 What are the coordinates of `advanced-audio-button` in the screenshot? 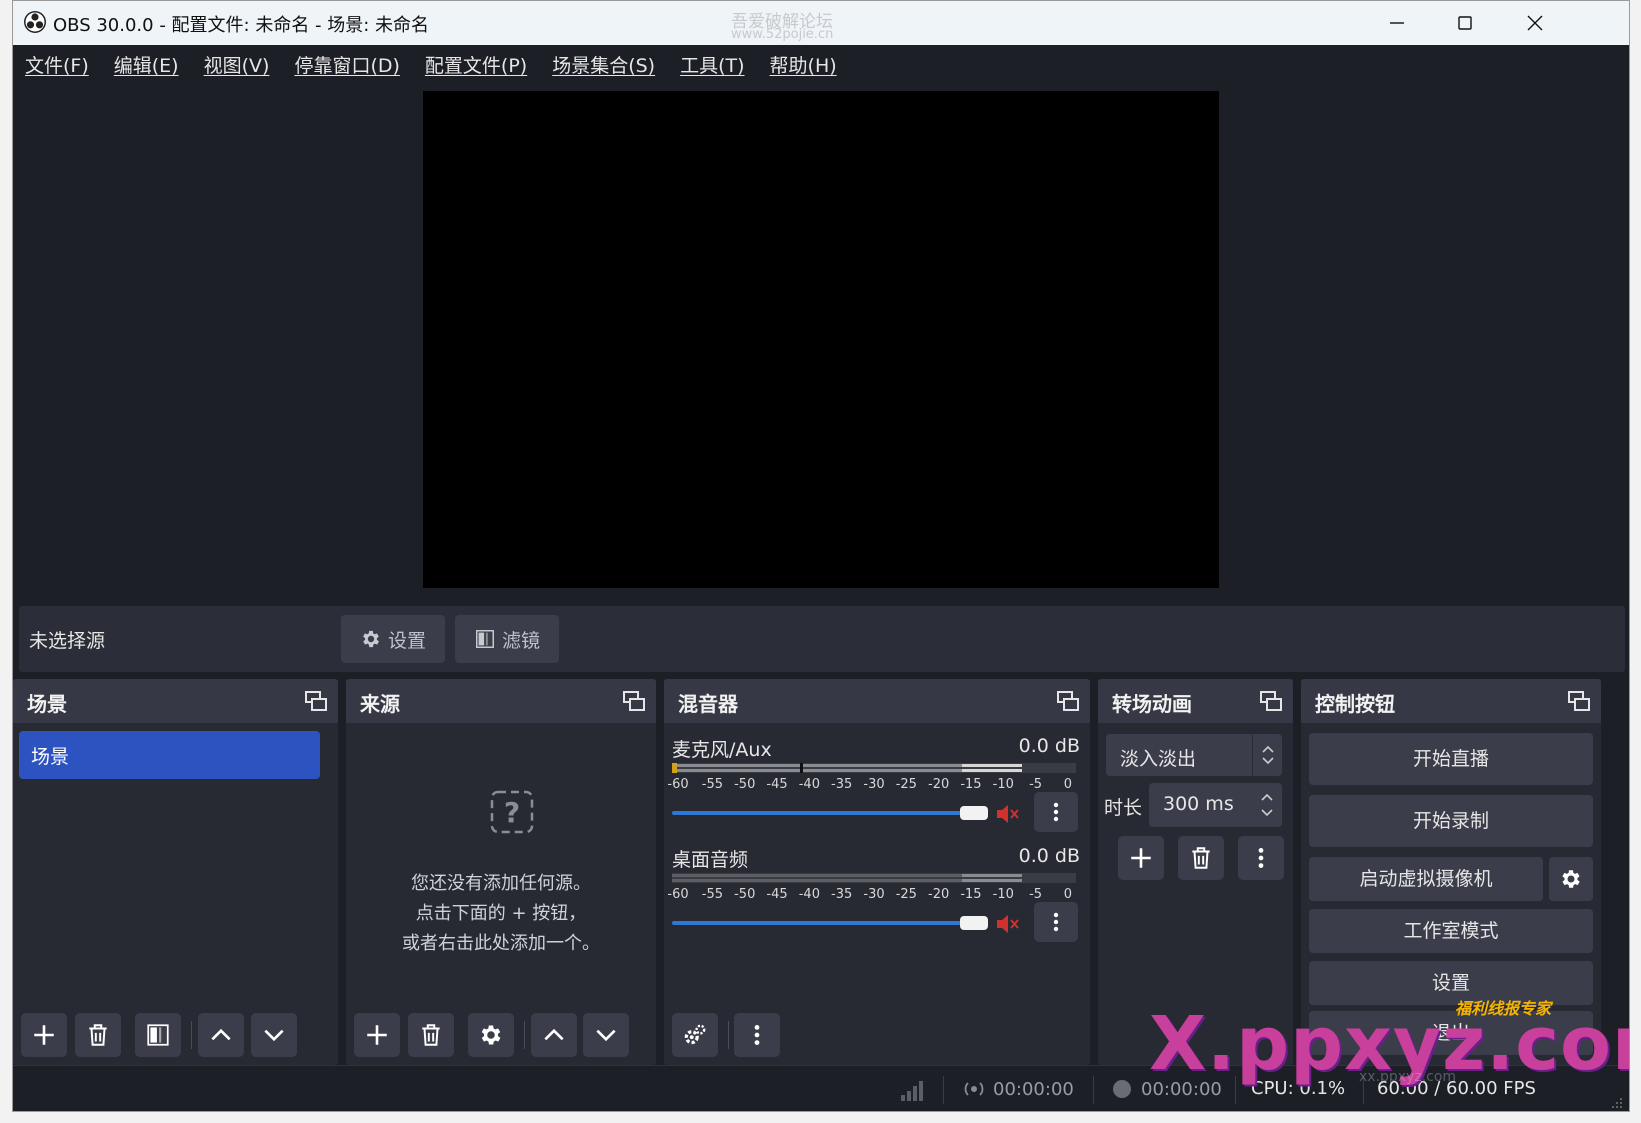 It's located at (695, 1035).